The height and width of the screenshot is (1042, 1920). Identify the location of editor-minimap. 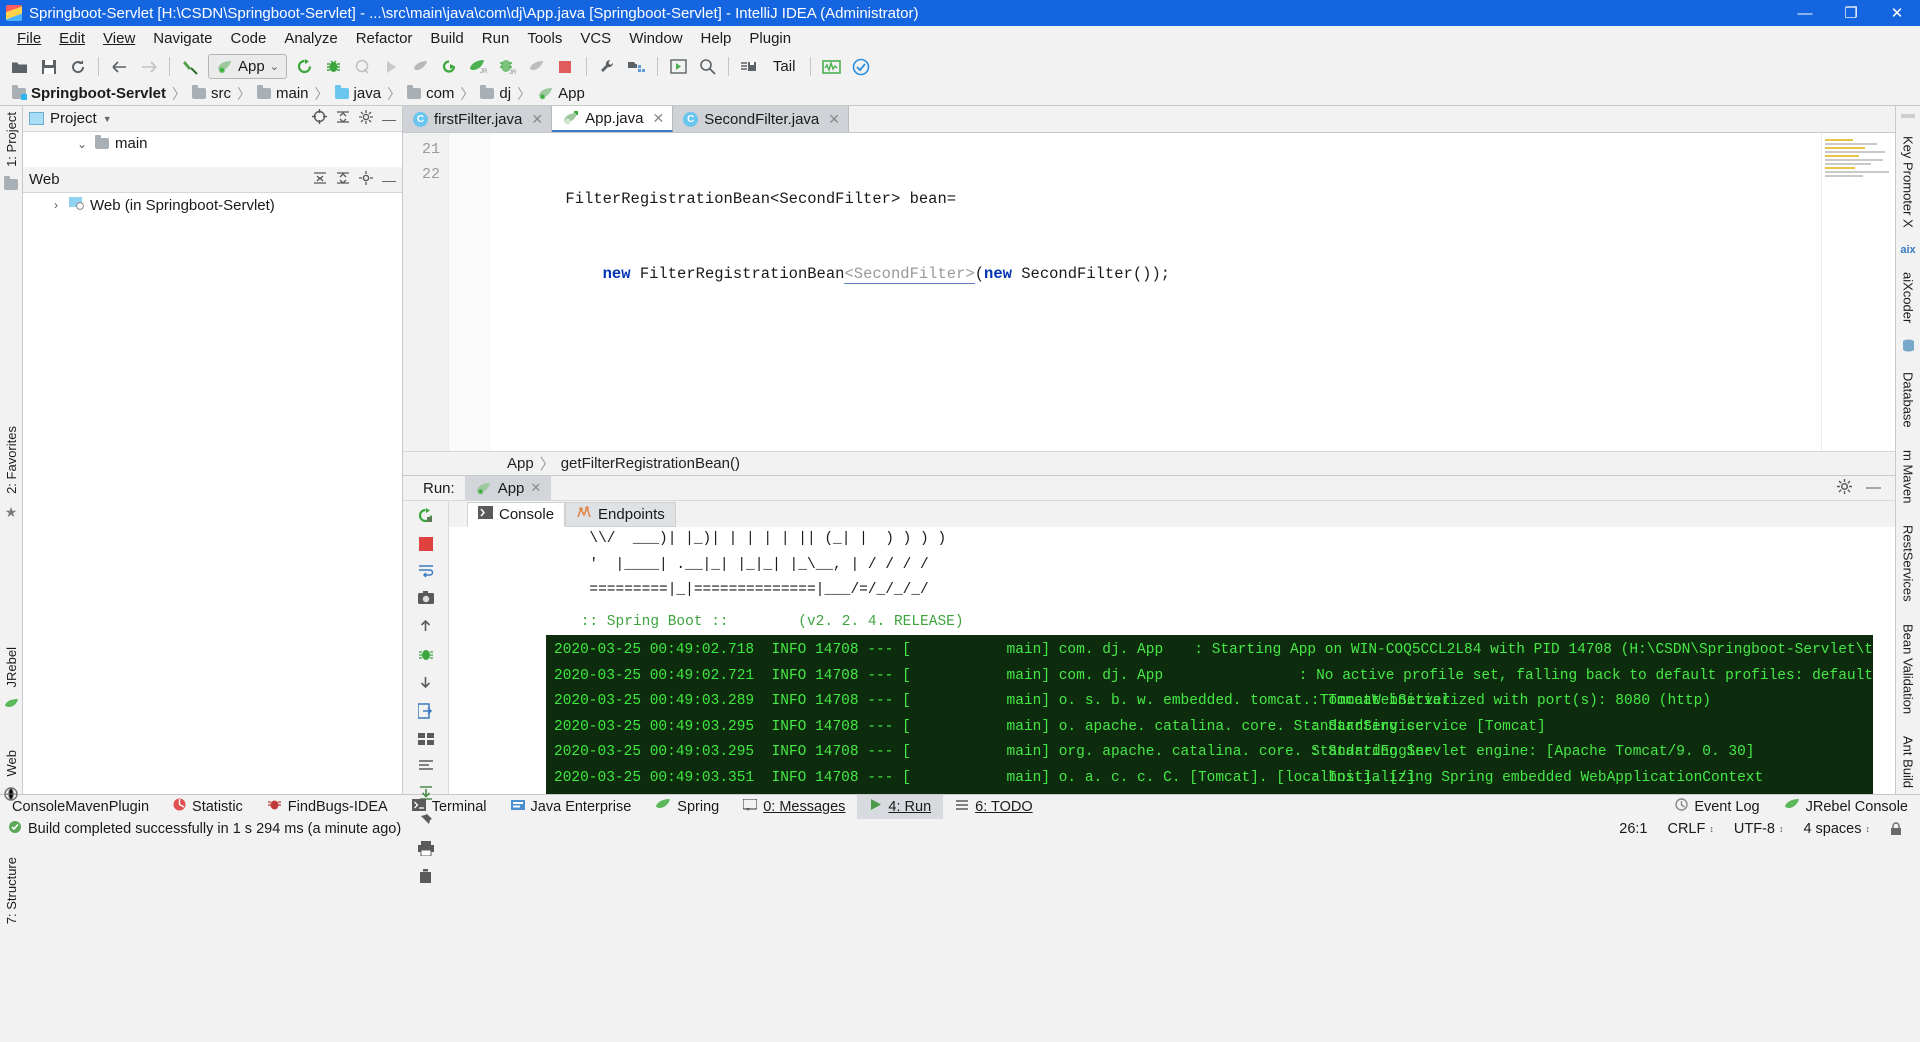
(1858, 292).